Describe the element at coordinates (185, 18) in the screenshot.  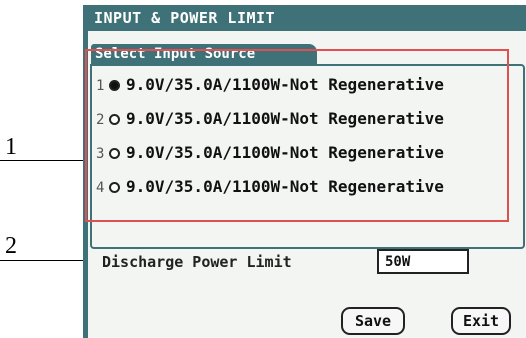
I see `screen-title: INPUT & POWER LIMIT` at that location.